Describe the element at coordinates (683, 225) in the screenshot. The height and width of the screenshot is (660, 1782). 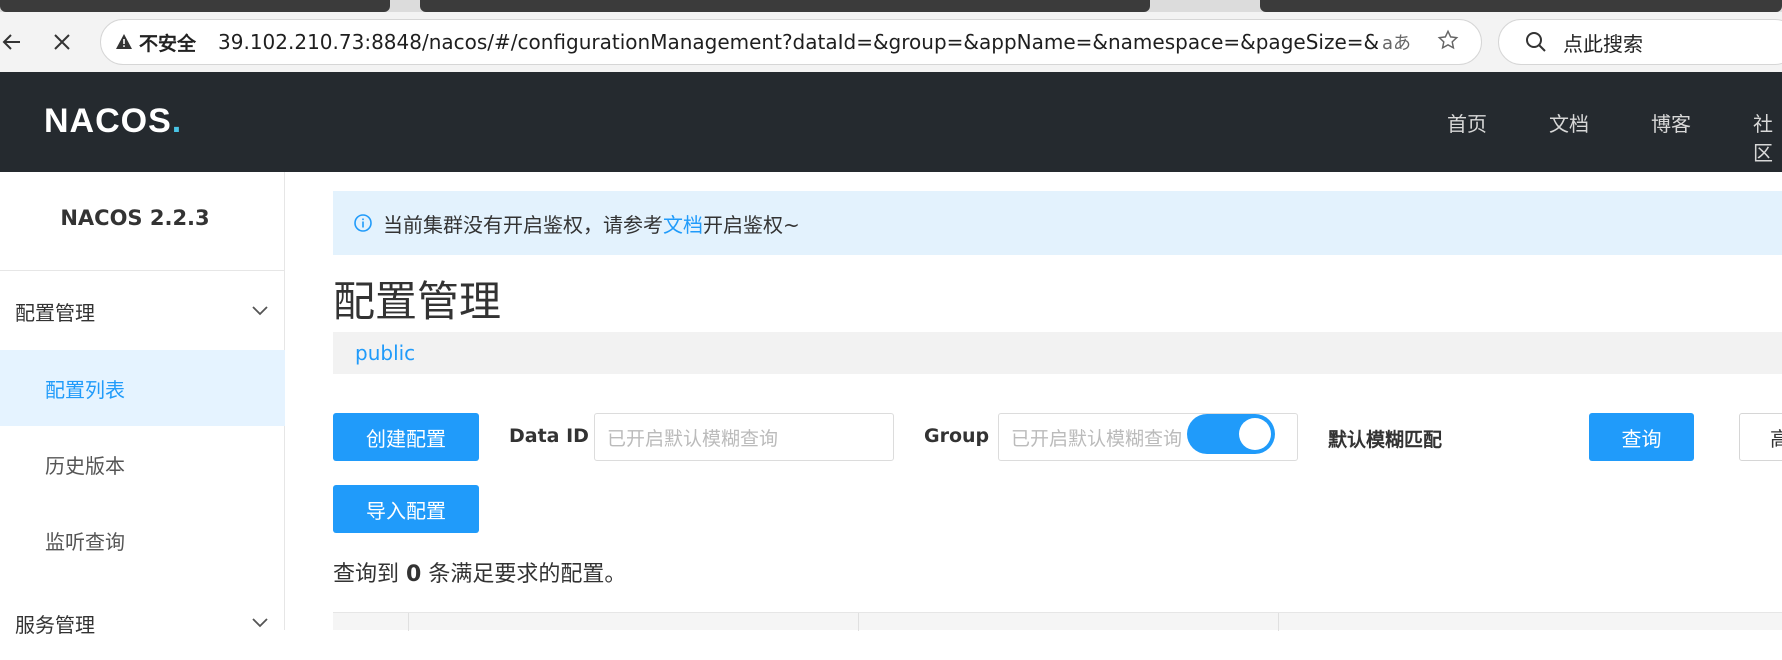
I see `alert-docs-link: 文档` at that location.